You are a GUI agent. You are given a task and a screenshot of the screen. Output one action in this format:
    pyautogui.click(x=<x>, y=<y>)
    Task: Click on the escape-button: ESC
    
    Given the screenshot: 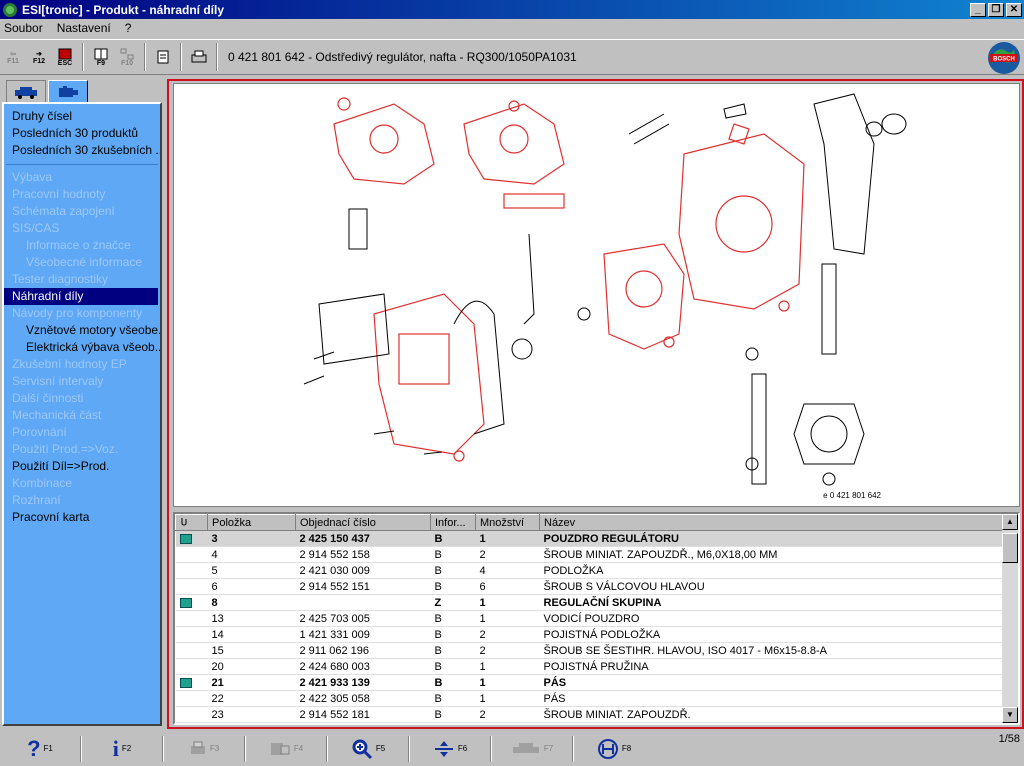 What is the action you would take?
    pyautogui.click(x=65, y=57)
    